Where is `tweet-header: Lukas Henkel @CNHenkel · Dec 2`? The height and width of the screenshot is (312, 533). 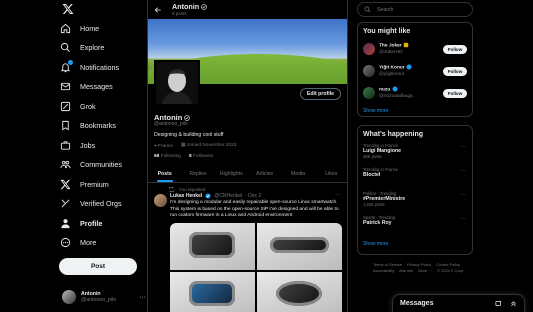 tweet-header: Lukas Henkel @CNHenkel · Dec 2 is located at coordinates (215, 196).